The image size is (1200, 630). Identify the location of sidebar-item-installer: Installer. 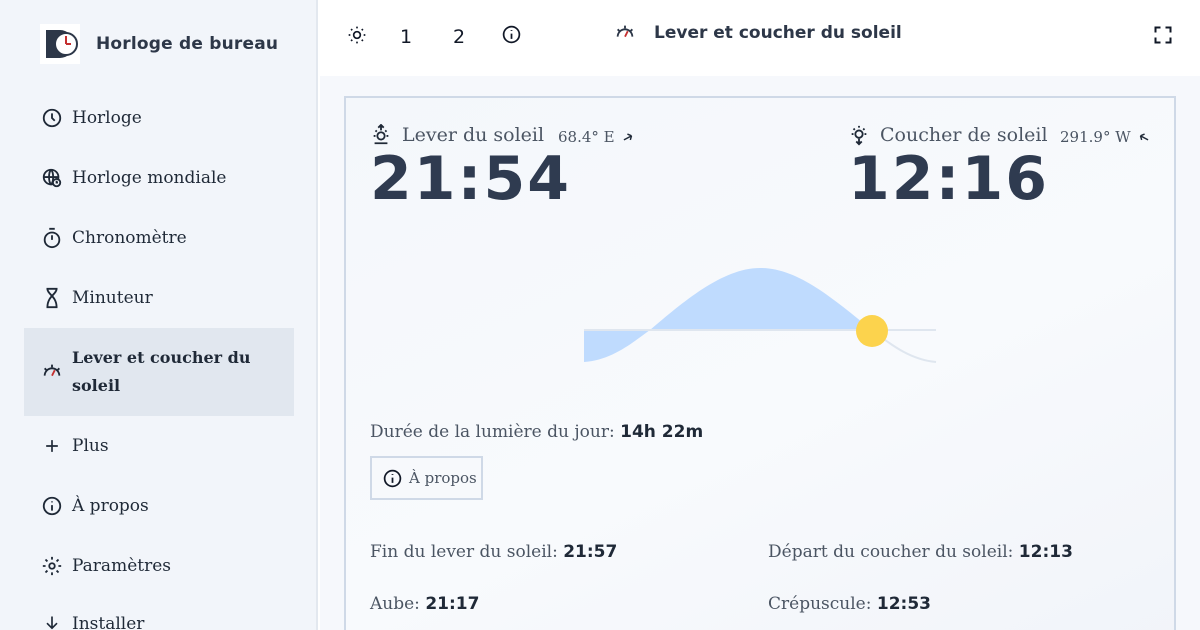
(159, 619).